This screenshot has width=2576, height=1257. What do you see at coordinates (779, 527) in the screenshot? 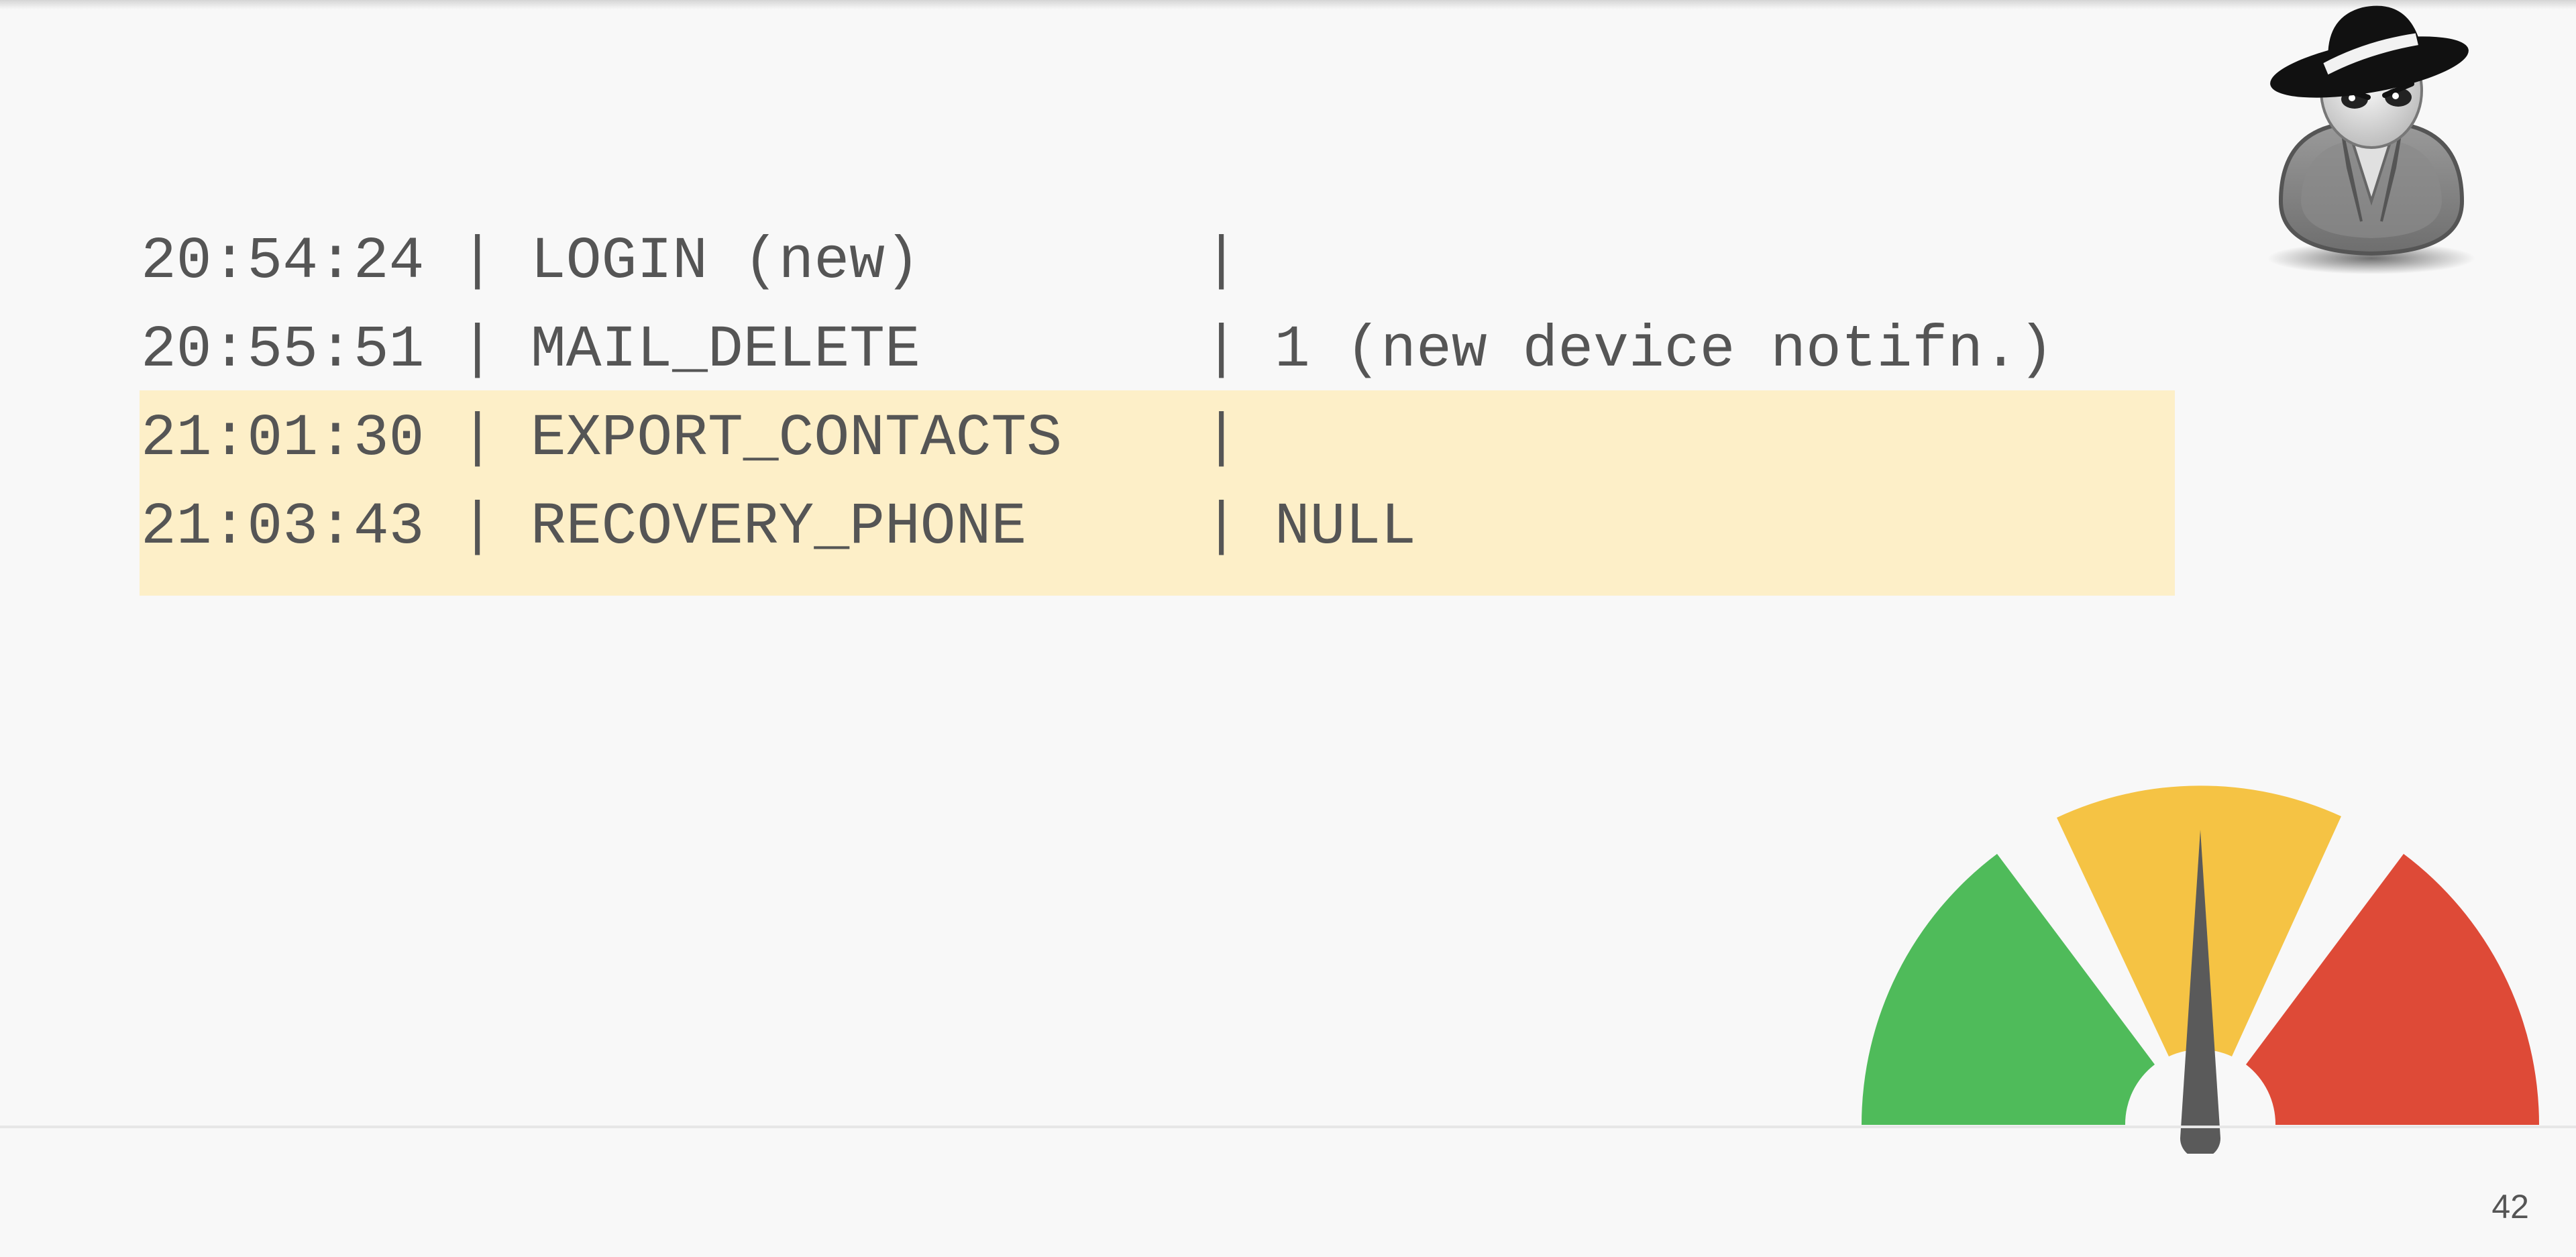
I see `log-row-recovery-phone: 21:03:43 | RECOVERY_PHONE | NULL` at bounding box center [779, 527].